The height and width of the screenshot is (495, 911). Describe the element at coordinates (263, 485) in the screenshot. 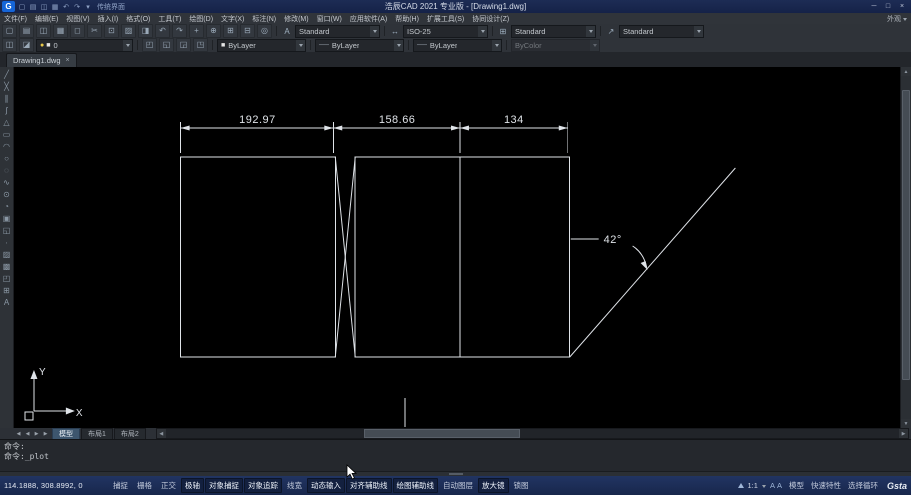

I see `otrack-toggle: 对象追踪` at that location.